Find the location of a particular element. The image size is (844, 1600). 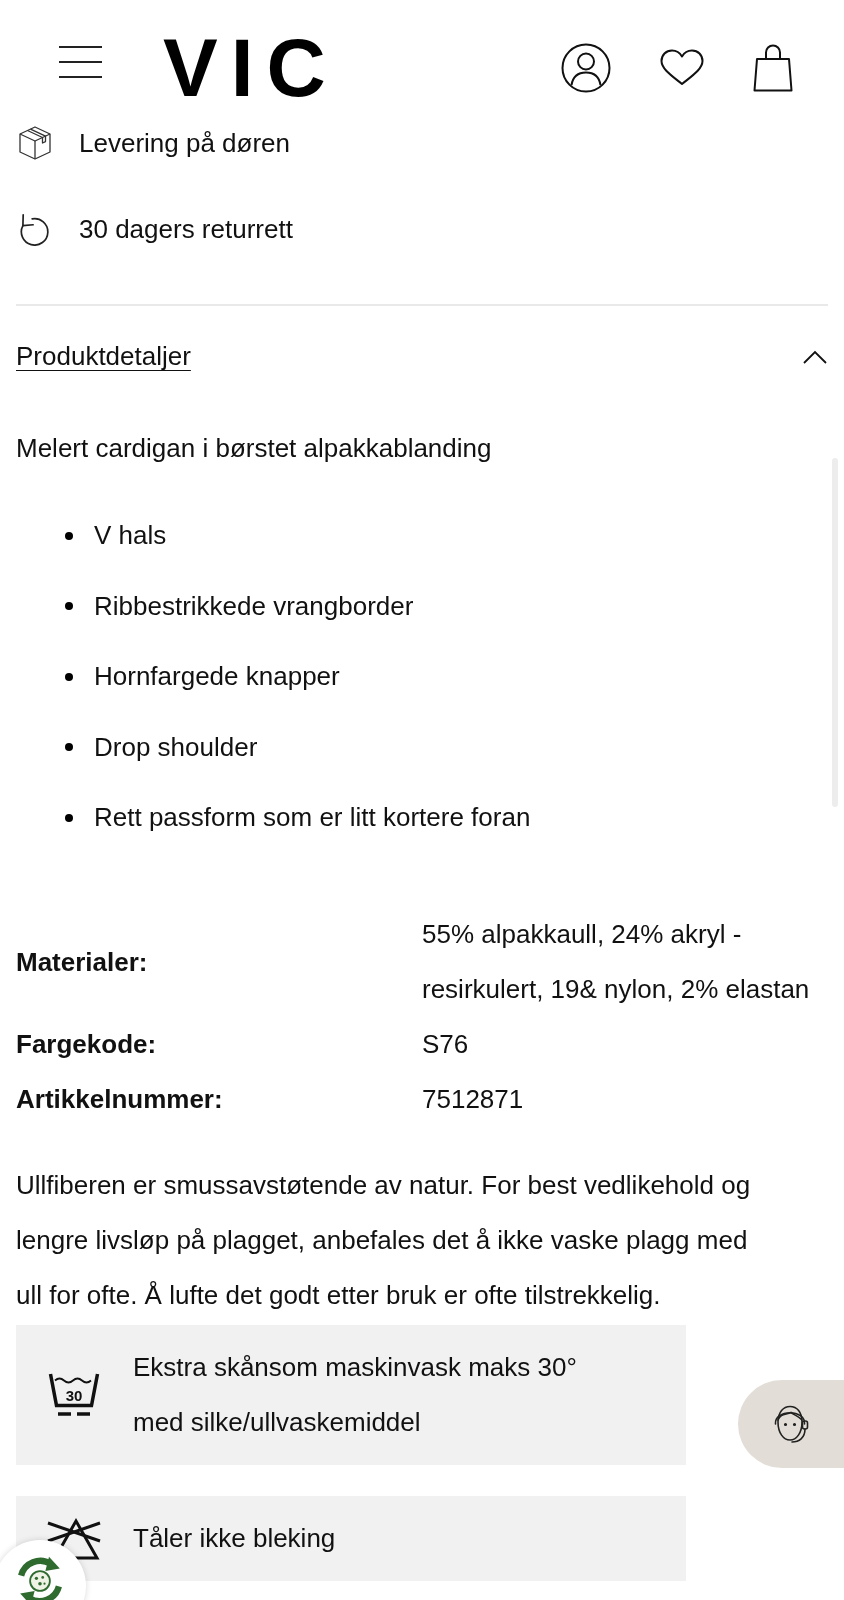

spec-label: Artikkelnummer: is located at coordinates (120, 1099).